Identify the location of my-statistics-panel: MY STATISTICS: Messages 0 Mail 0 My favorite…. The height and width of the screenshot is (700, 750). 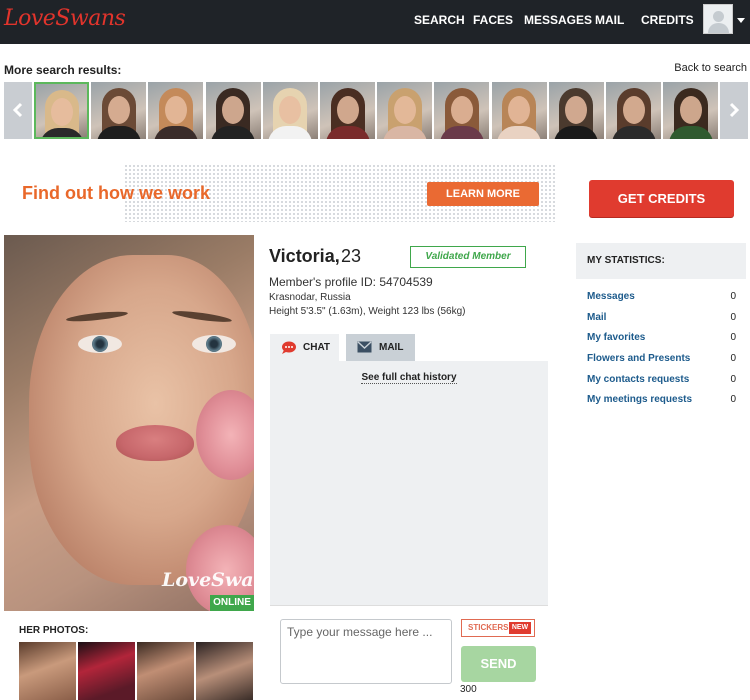
(661, 324).